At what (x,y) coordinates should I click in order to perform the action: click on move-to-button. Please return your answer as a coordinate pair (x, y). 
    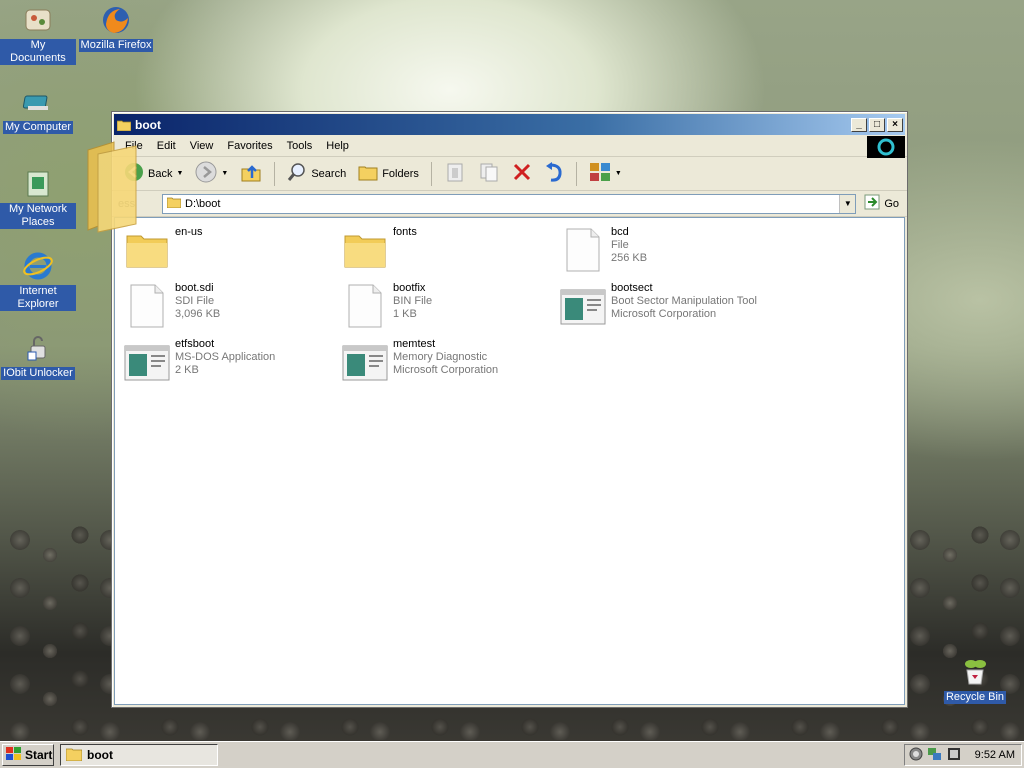
    Looking at the image, I should click on (455, 174).